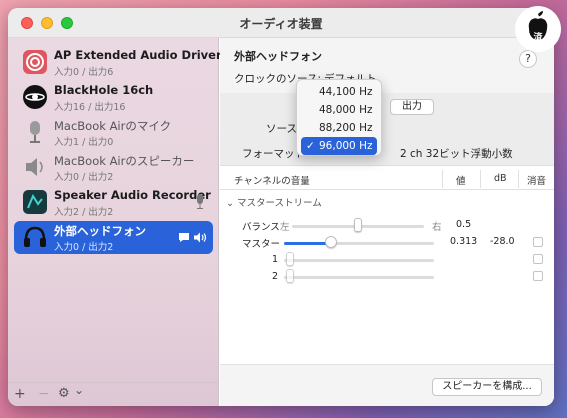 This screenshot has height=418, width=567. What do you see at coordinates (261, 227) in the screenshot?
I see `balance-label: バランス` at bounding box center [261, 227].